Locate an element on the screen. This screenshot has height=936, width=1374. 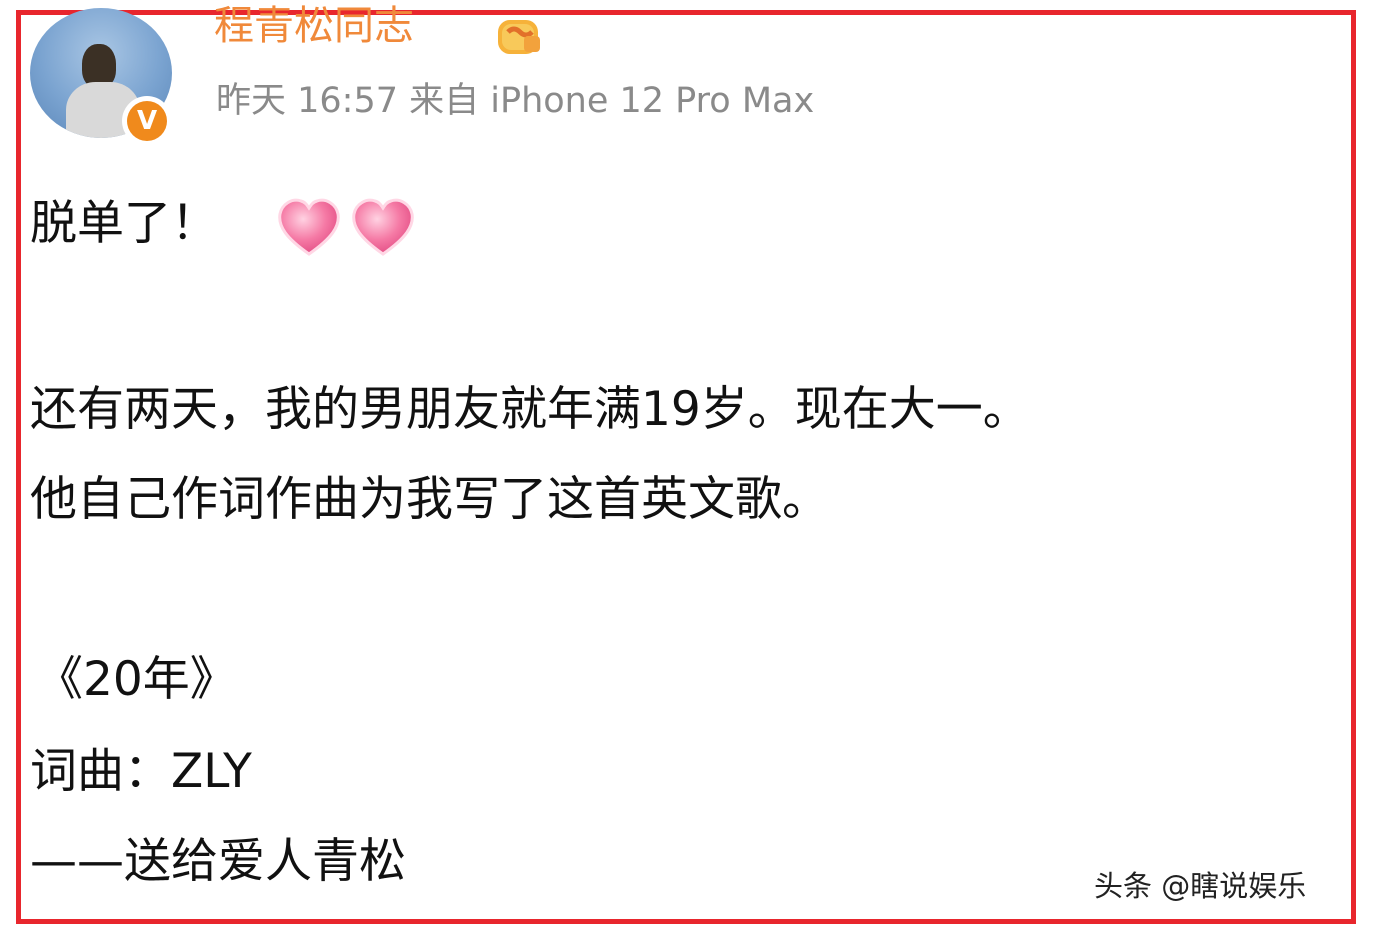
watermark: 头条 @瞎说娱乐 is located at coordinates (1200, 886).